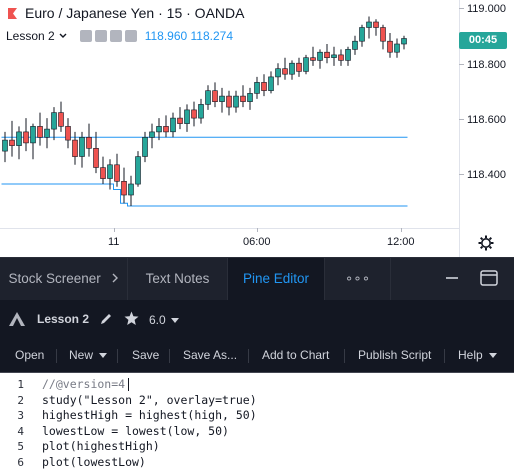  I want to click on publish-script-button: Publish Script, so click(394, 355).